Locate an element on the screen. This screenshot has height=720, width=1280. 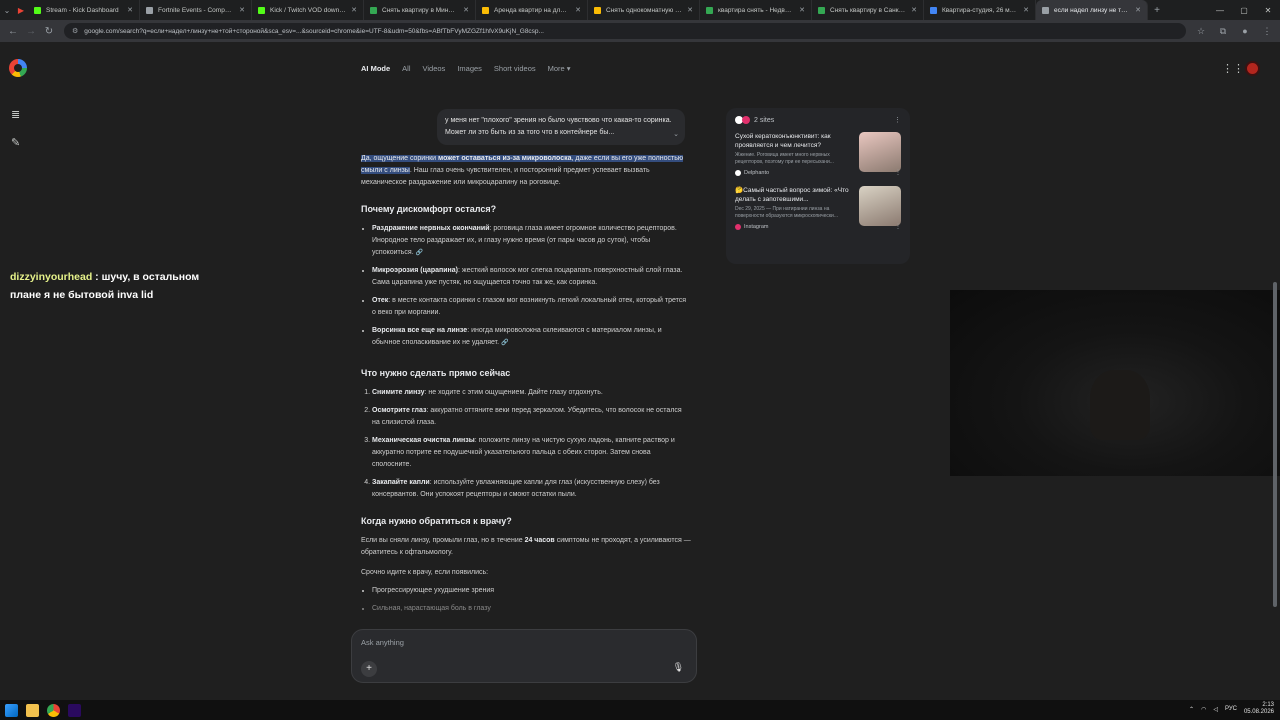
chrome-icon is located at coordinates (53, 710).